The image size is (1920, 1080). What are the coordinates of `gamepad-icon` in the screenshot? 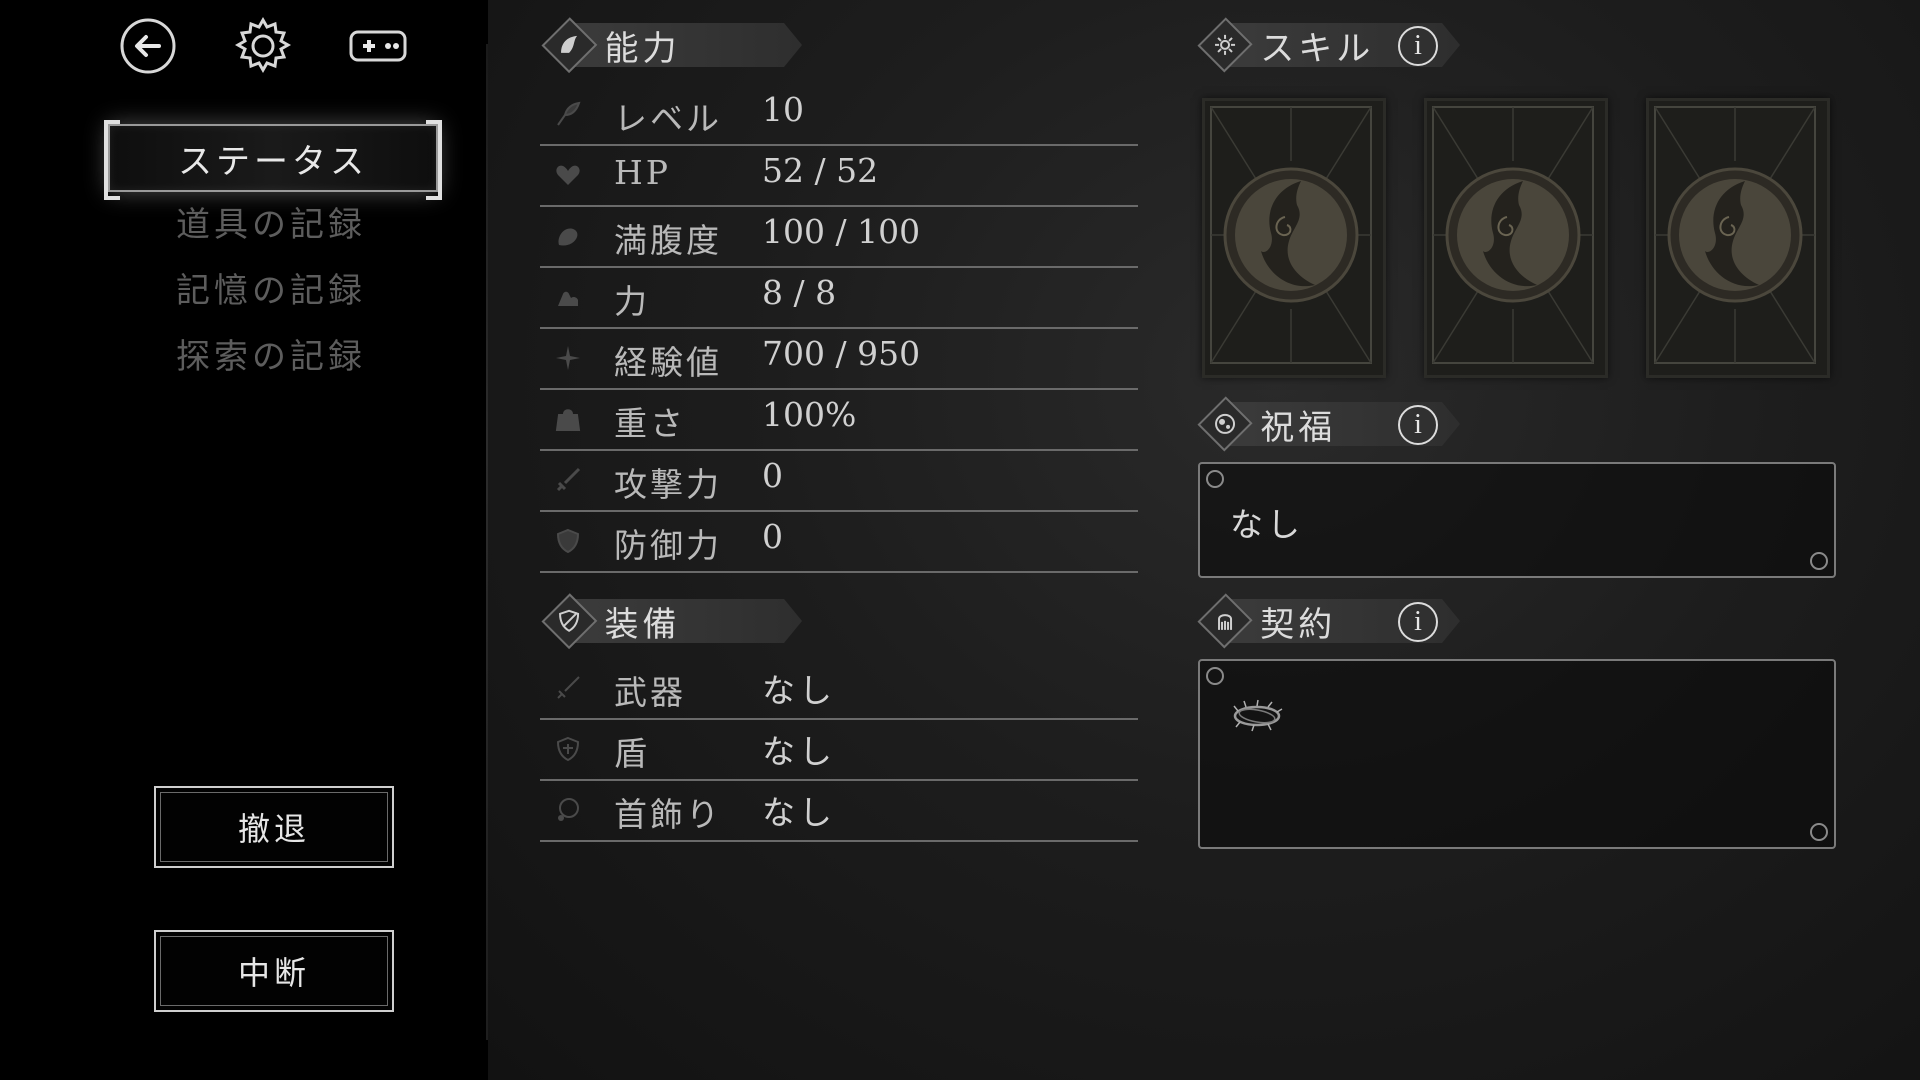 It's located at (378, 46).